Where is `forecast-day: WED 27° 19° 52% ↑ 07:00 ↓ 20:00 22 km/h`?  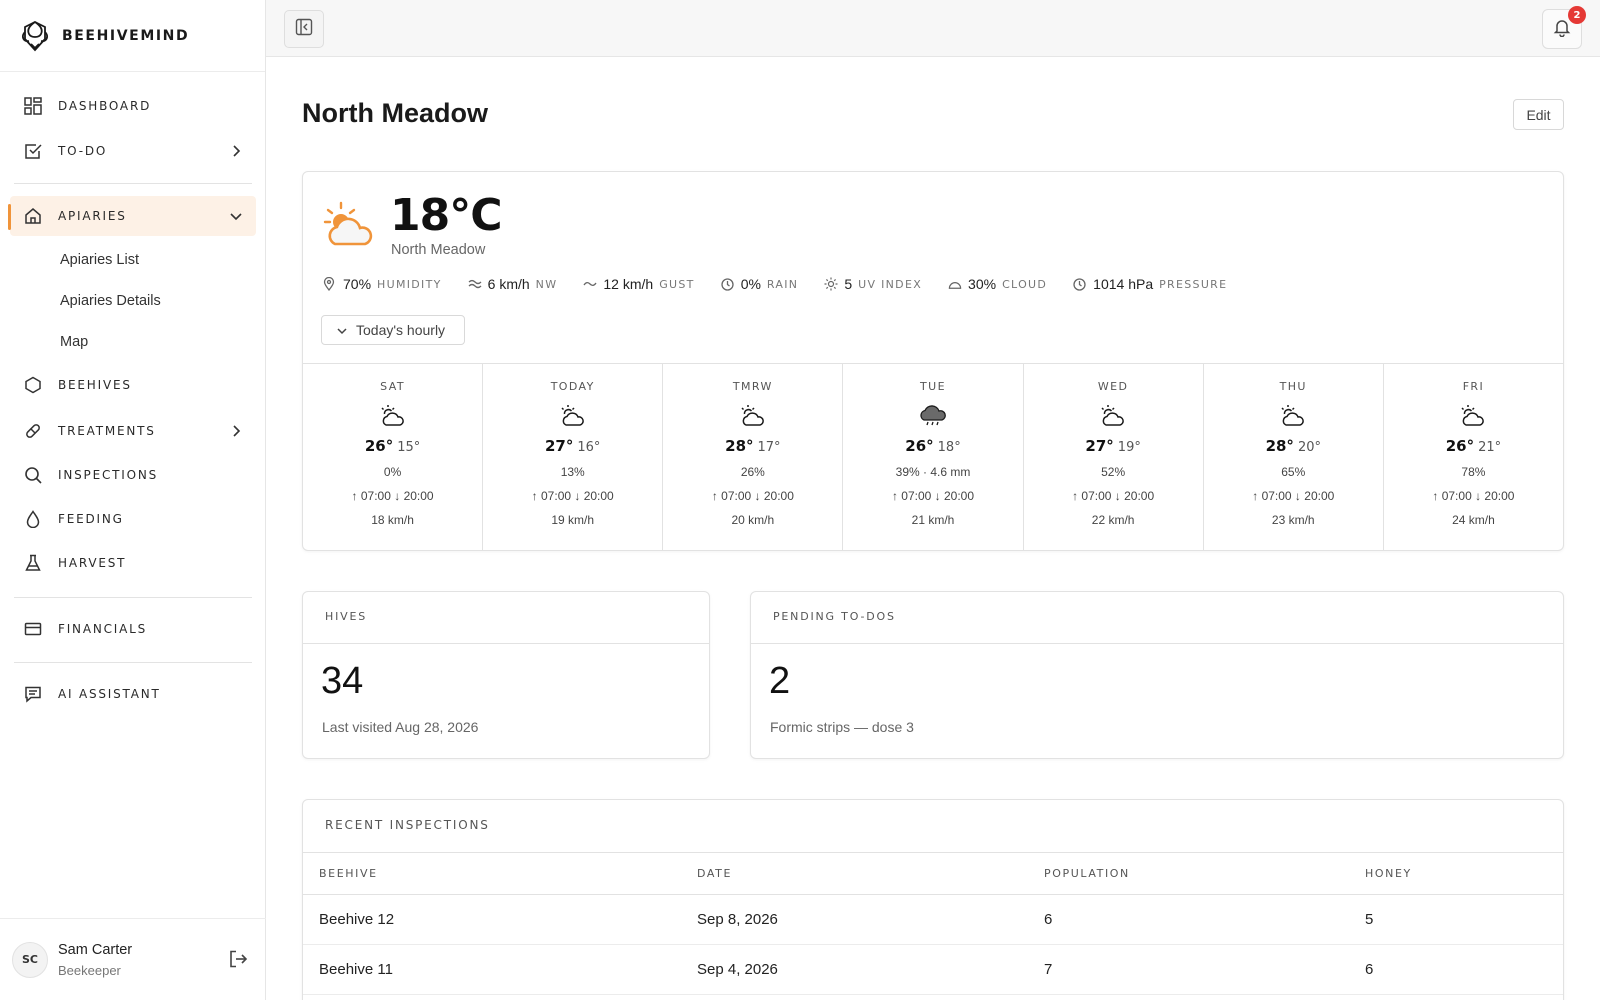 forecast-day: WED 27° 19° 52% ↑ 07:00 ↓ 20:00 22 km/h is located at coordinates (1114, 457).